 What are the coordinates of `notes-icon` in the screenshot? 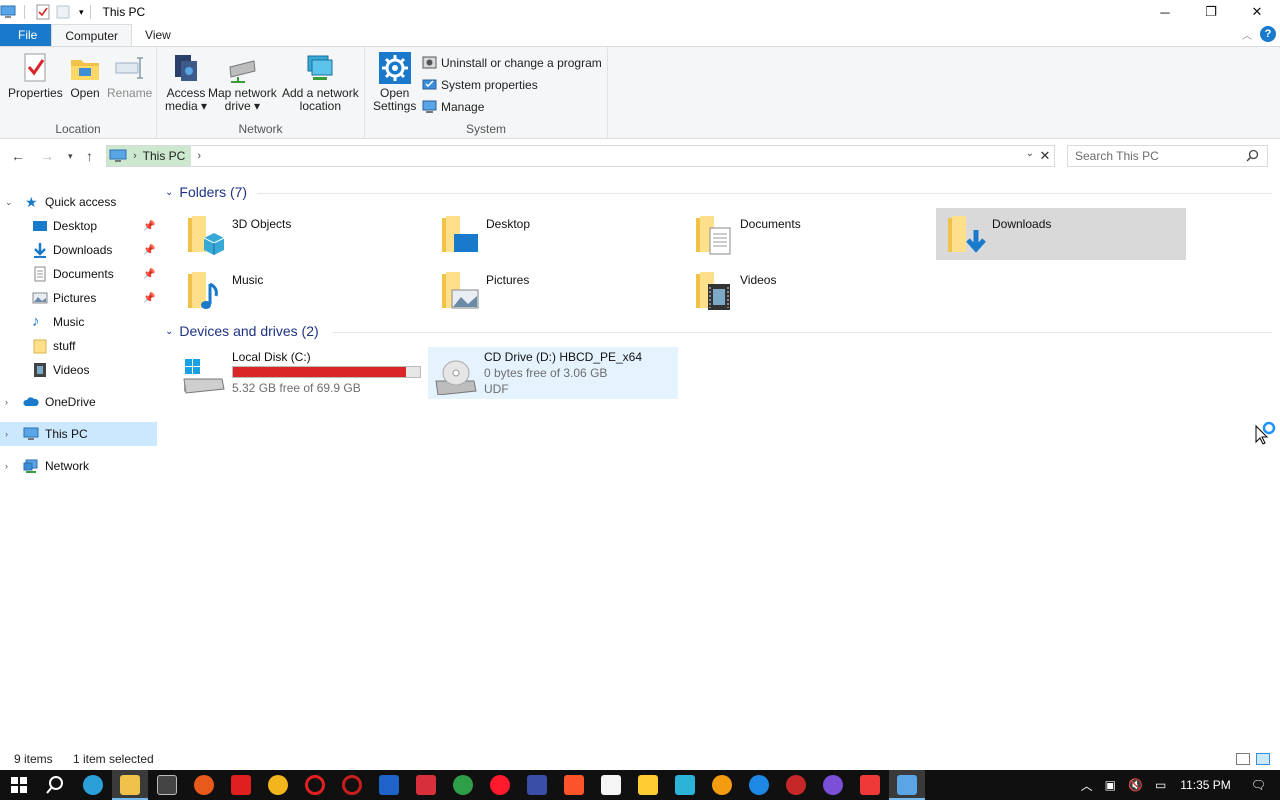 It's located at (648, 785).